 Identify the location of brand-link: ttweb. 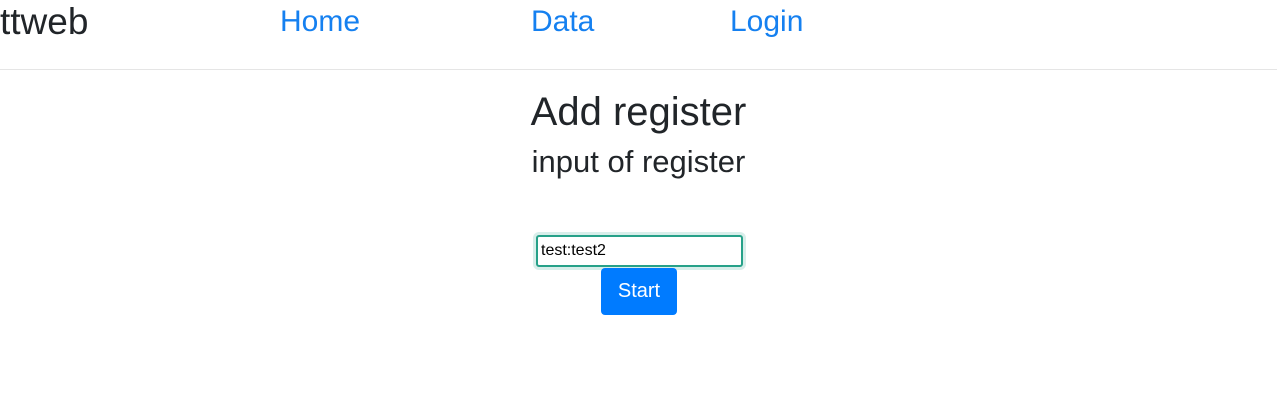
(44, 22).